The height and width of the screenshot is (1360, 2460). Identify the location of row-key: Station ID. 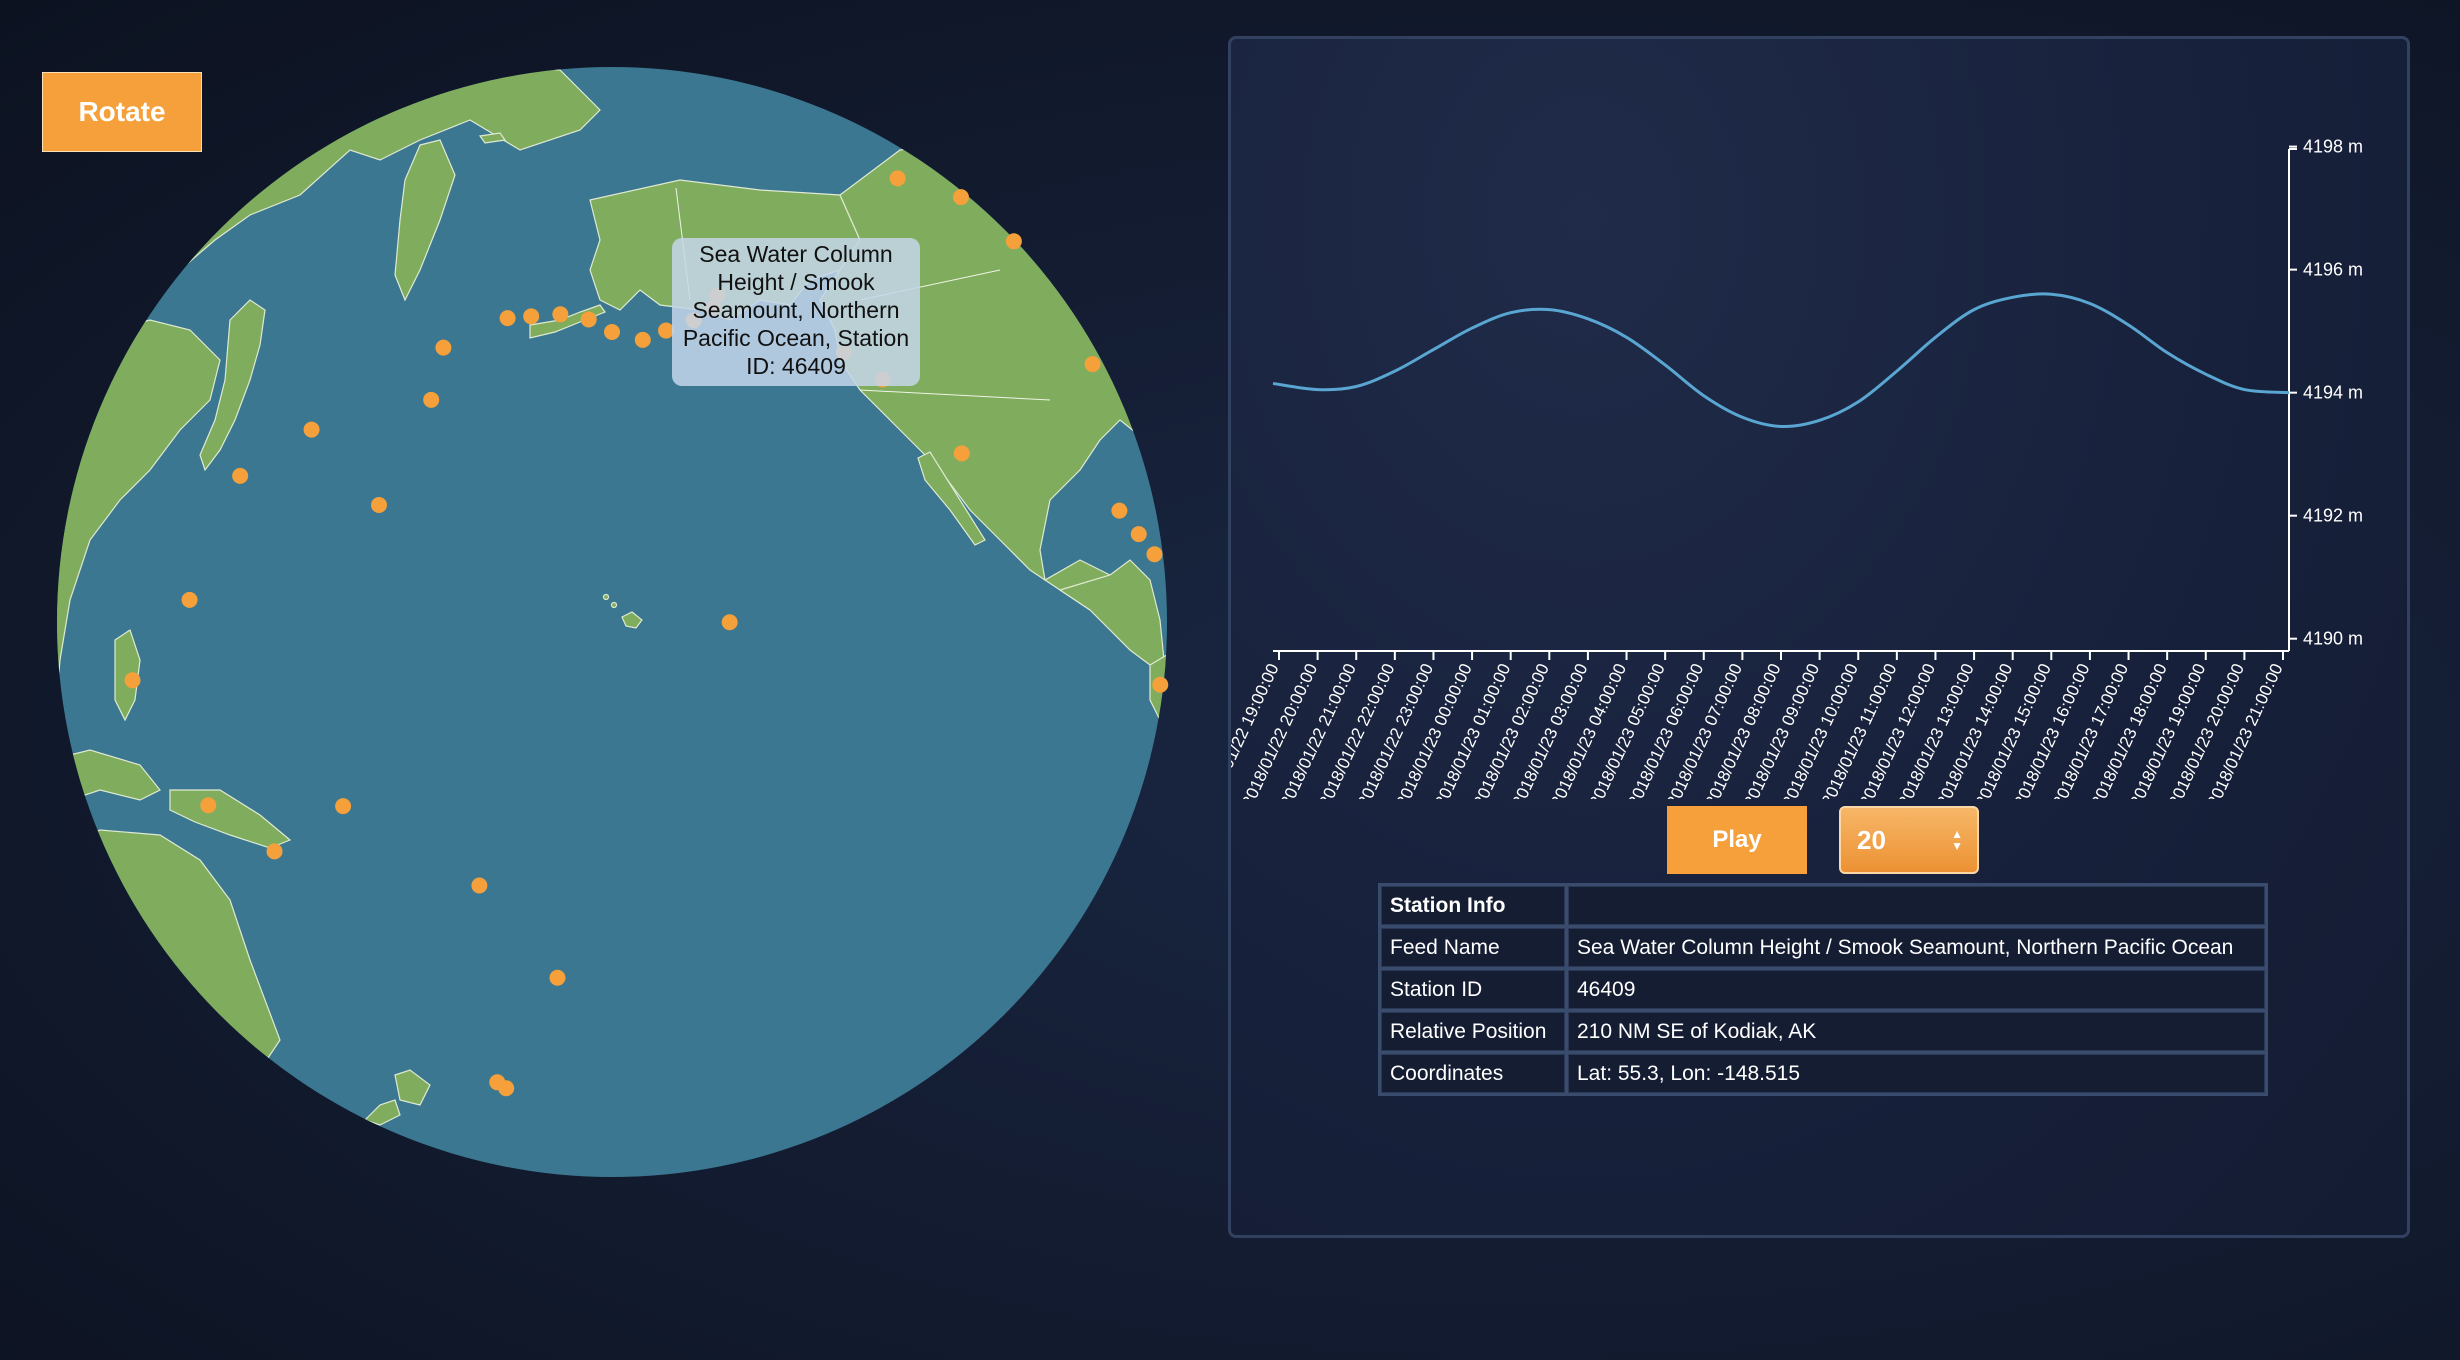
(1473, 989).